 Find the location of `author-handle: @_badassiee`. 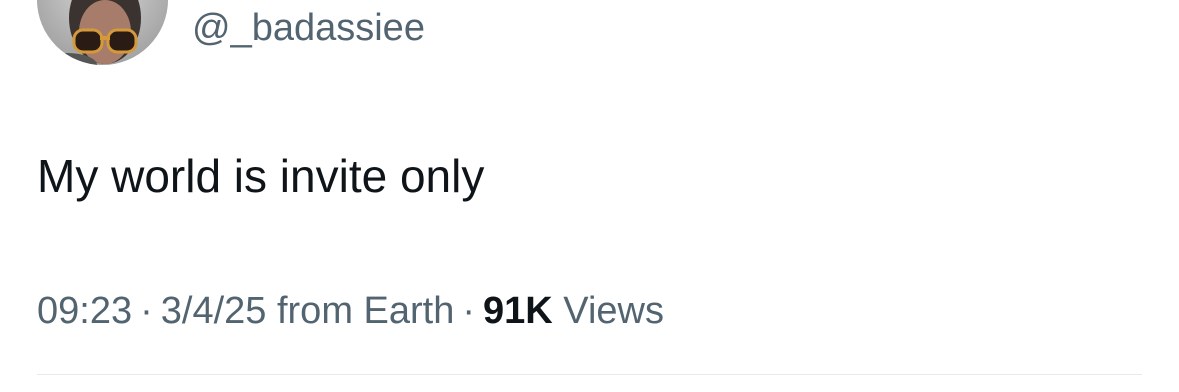

author-handle: @_badassiee is located at coordinates (308, 28).